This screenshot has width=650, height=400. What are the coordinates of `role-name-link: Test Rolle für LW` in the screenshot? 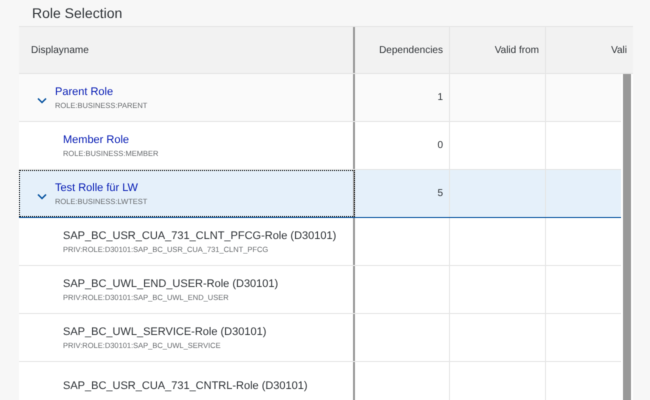 It's located at (101, 188).